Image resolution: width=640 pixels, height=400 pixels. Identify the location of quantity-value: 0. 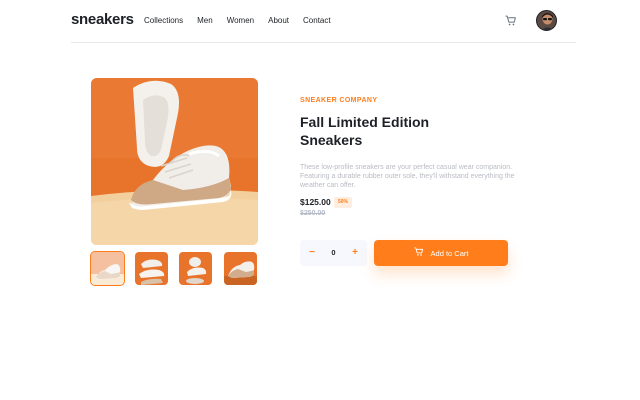
(333, 252).